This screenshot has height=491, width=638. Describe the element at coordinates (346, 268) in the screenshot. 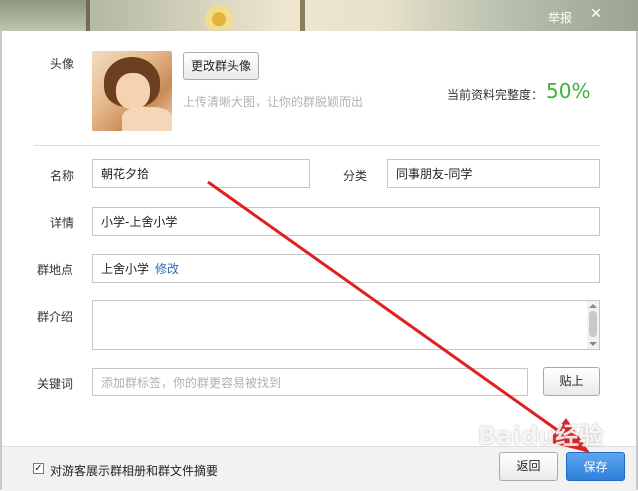

I see `location-field: 上舍小学 修改` at that location.